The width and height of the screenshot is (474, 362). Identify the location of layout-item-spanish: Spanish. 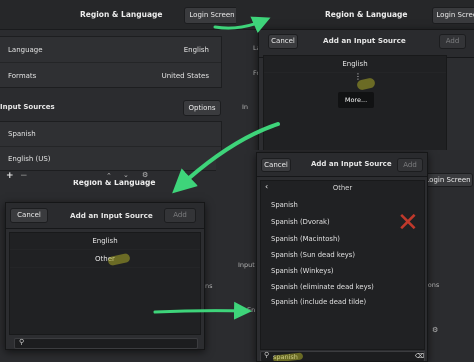
(284, 205).